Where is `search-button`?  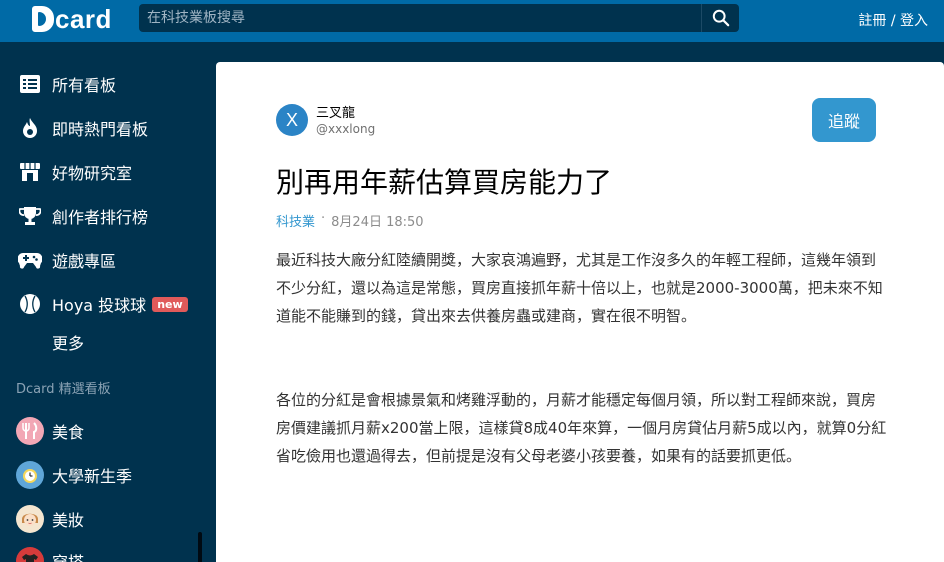 search-button is located at coordinates (720, 18).